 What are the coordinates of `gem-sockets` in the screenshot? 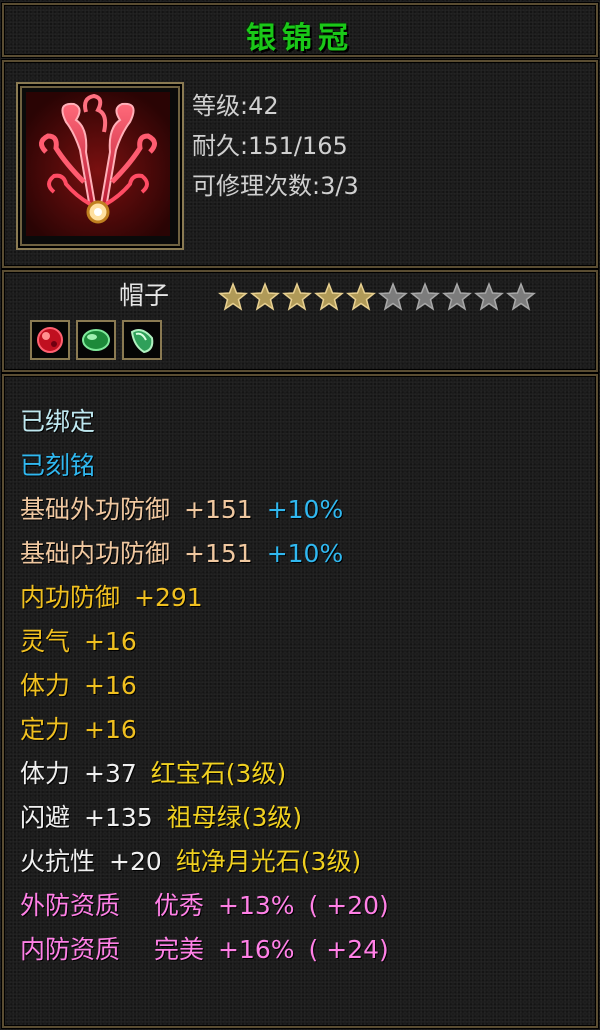 It's located at (96, 340).